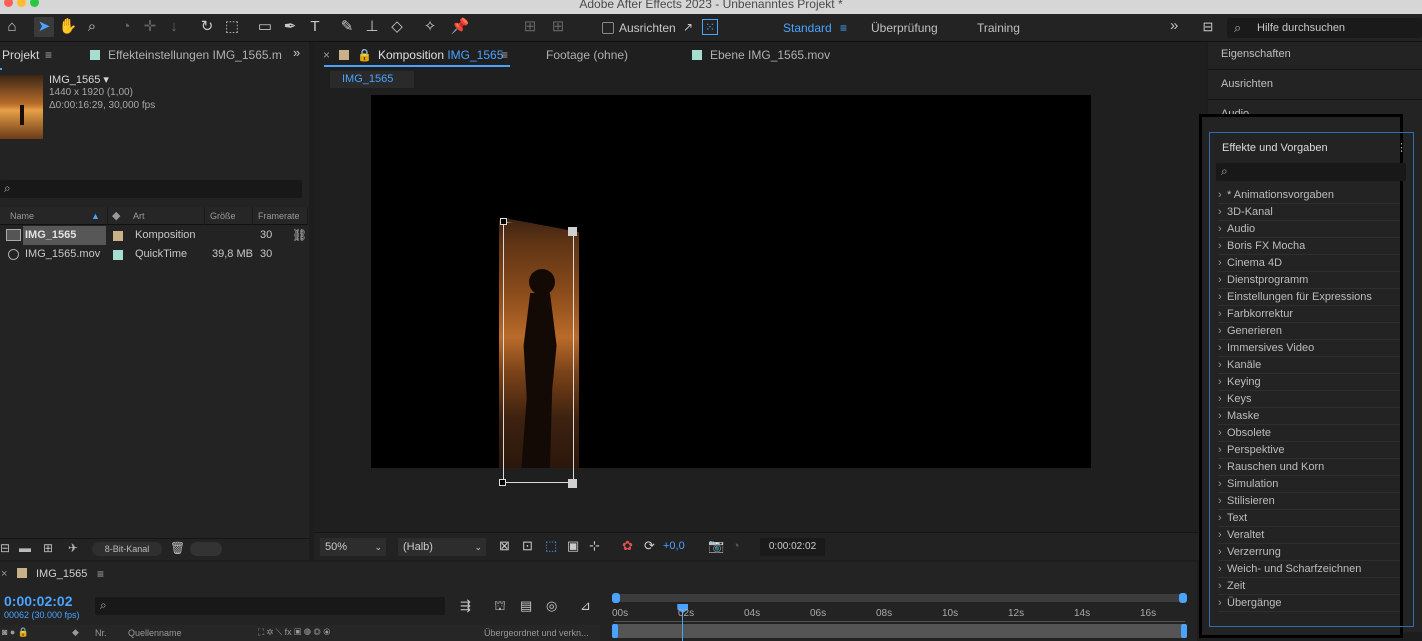 Image resolution: width=1422 pixels, height=641 pixels. I want to click on new-composition-icon: ⊞, so click(48, 548).